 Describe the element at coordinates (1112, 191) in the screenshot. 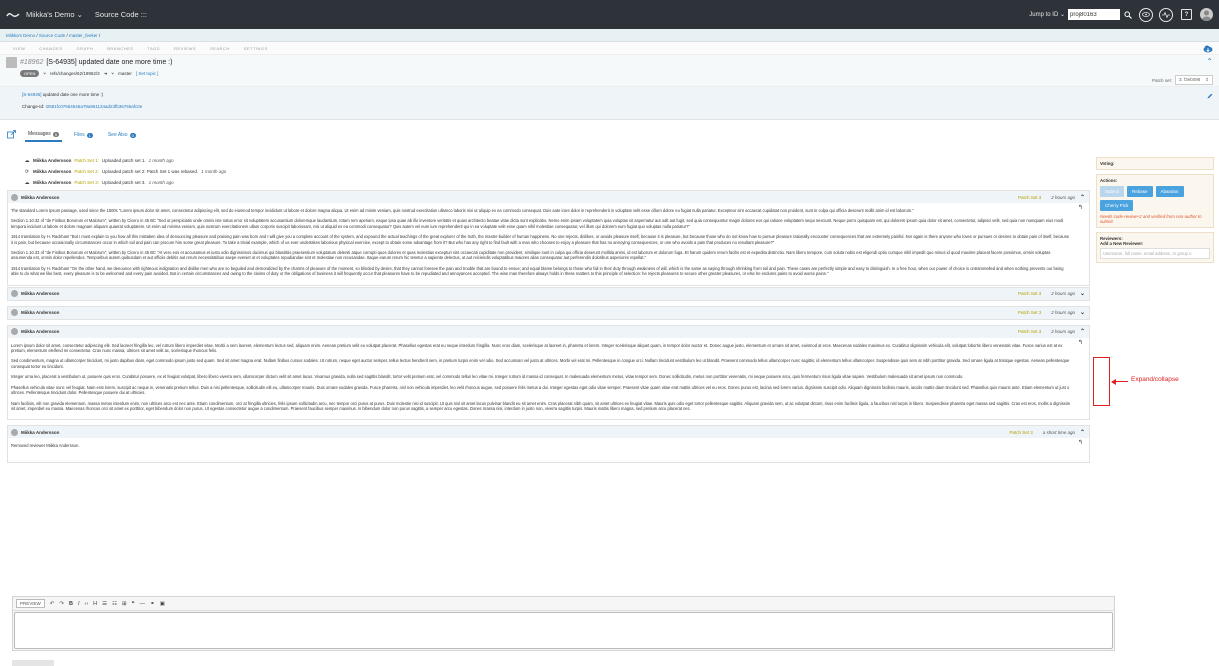

I see `submit-button: Submit` at that location.